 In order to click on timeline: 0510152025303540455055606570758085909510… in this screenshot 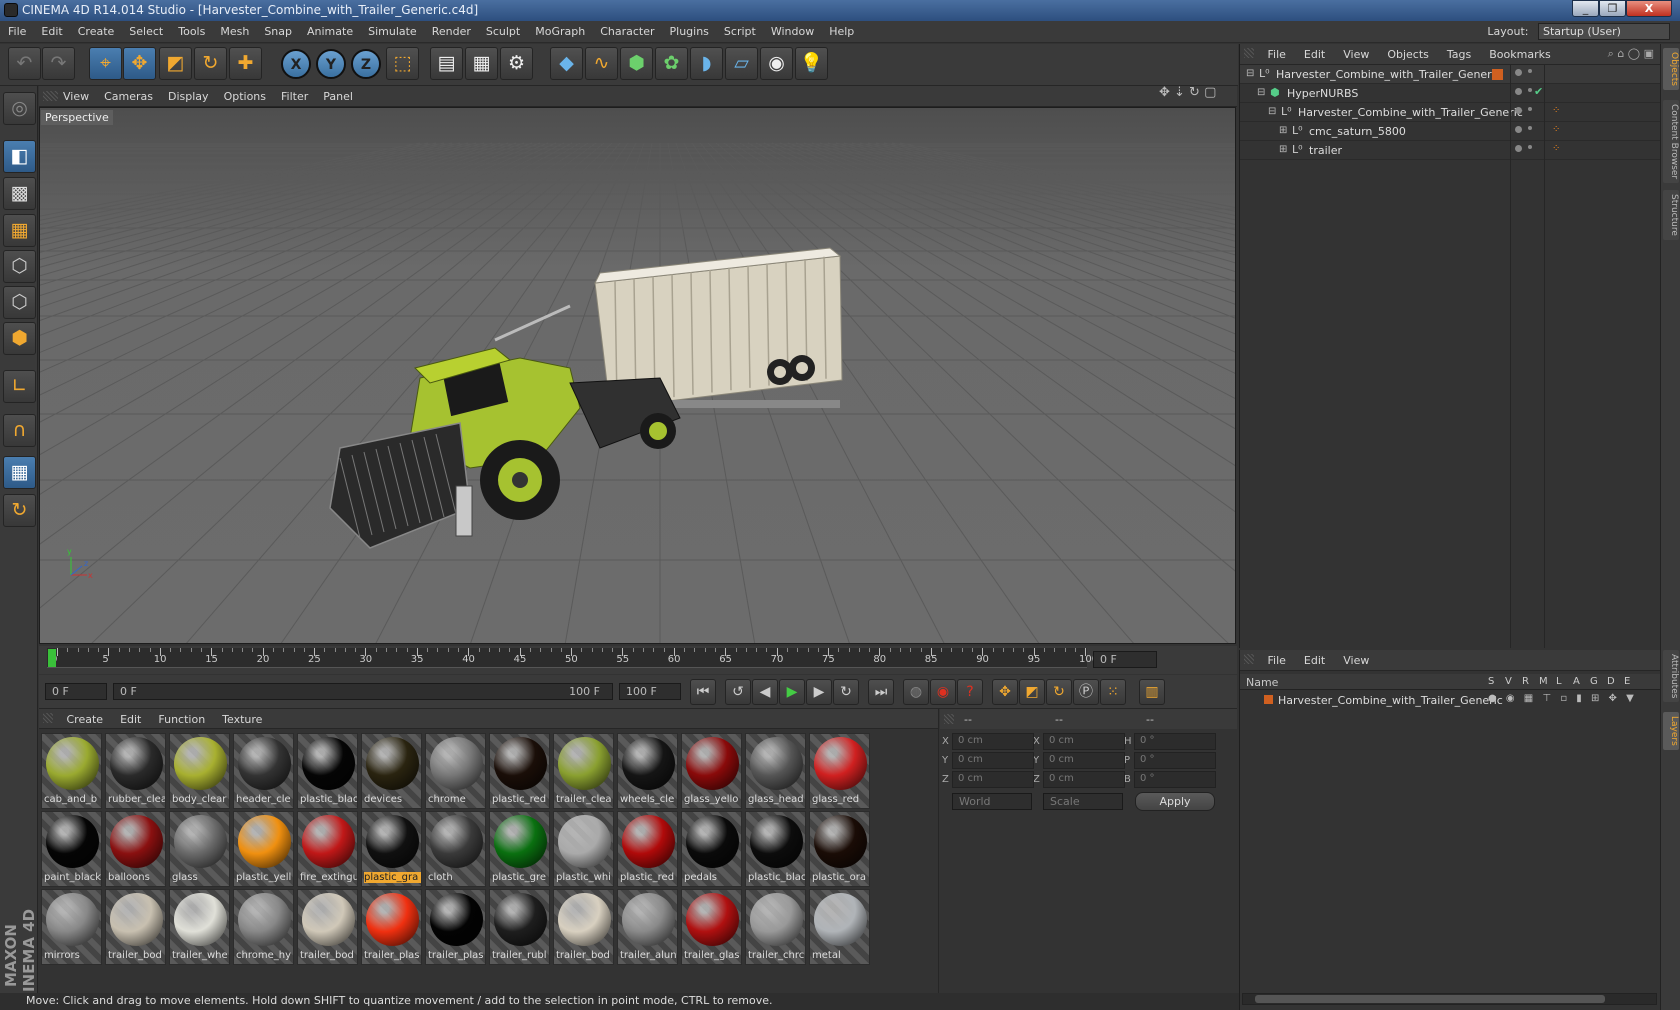, I will do `click(638, 660)`.